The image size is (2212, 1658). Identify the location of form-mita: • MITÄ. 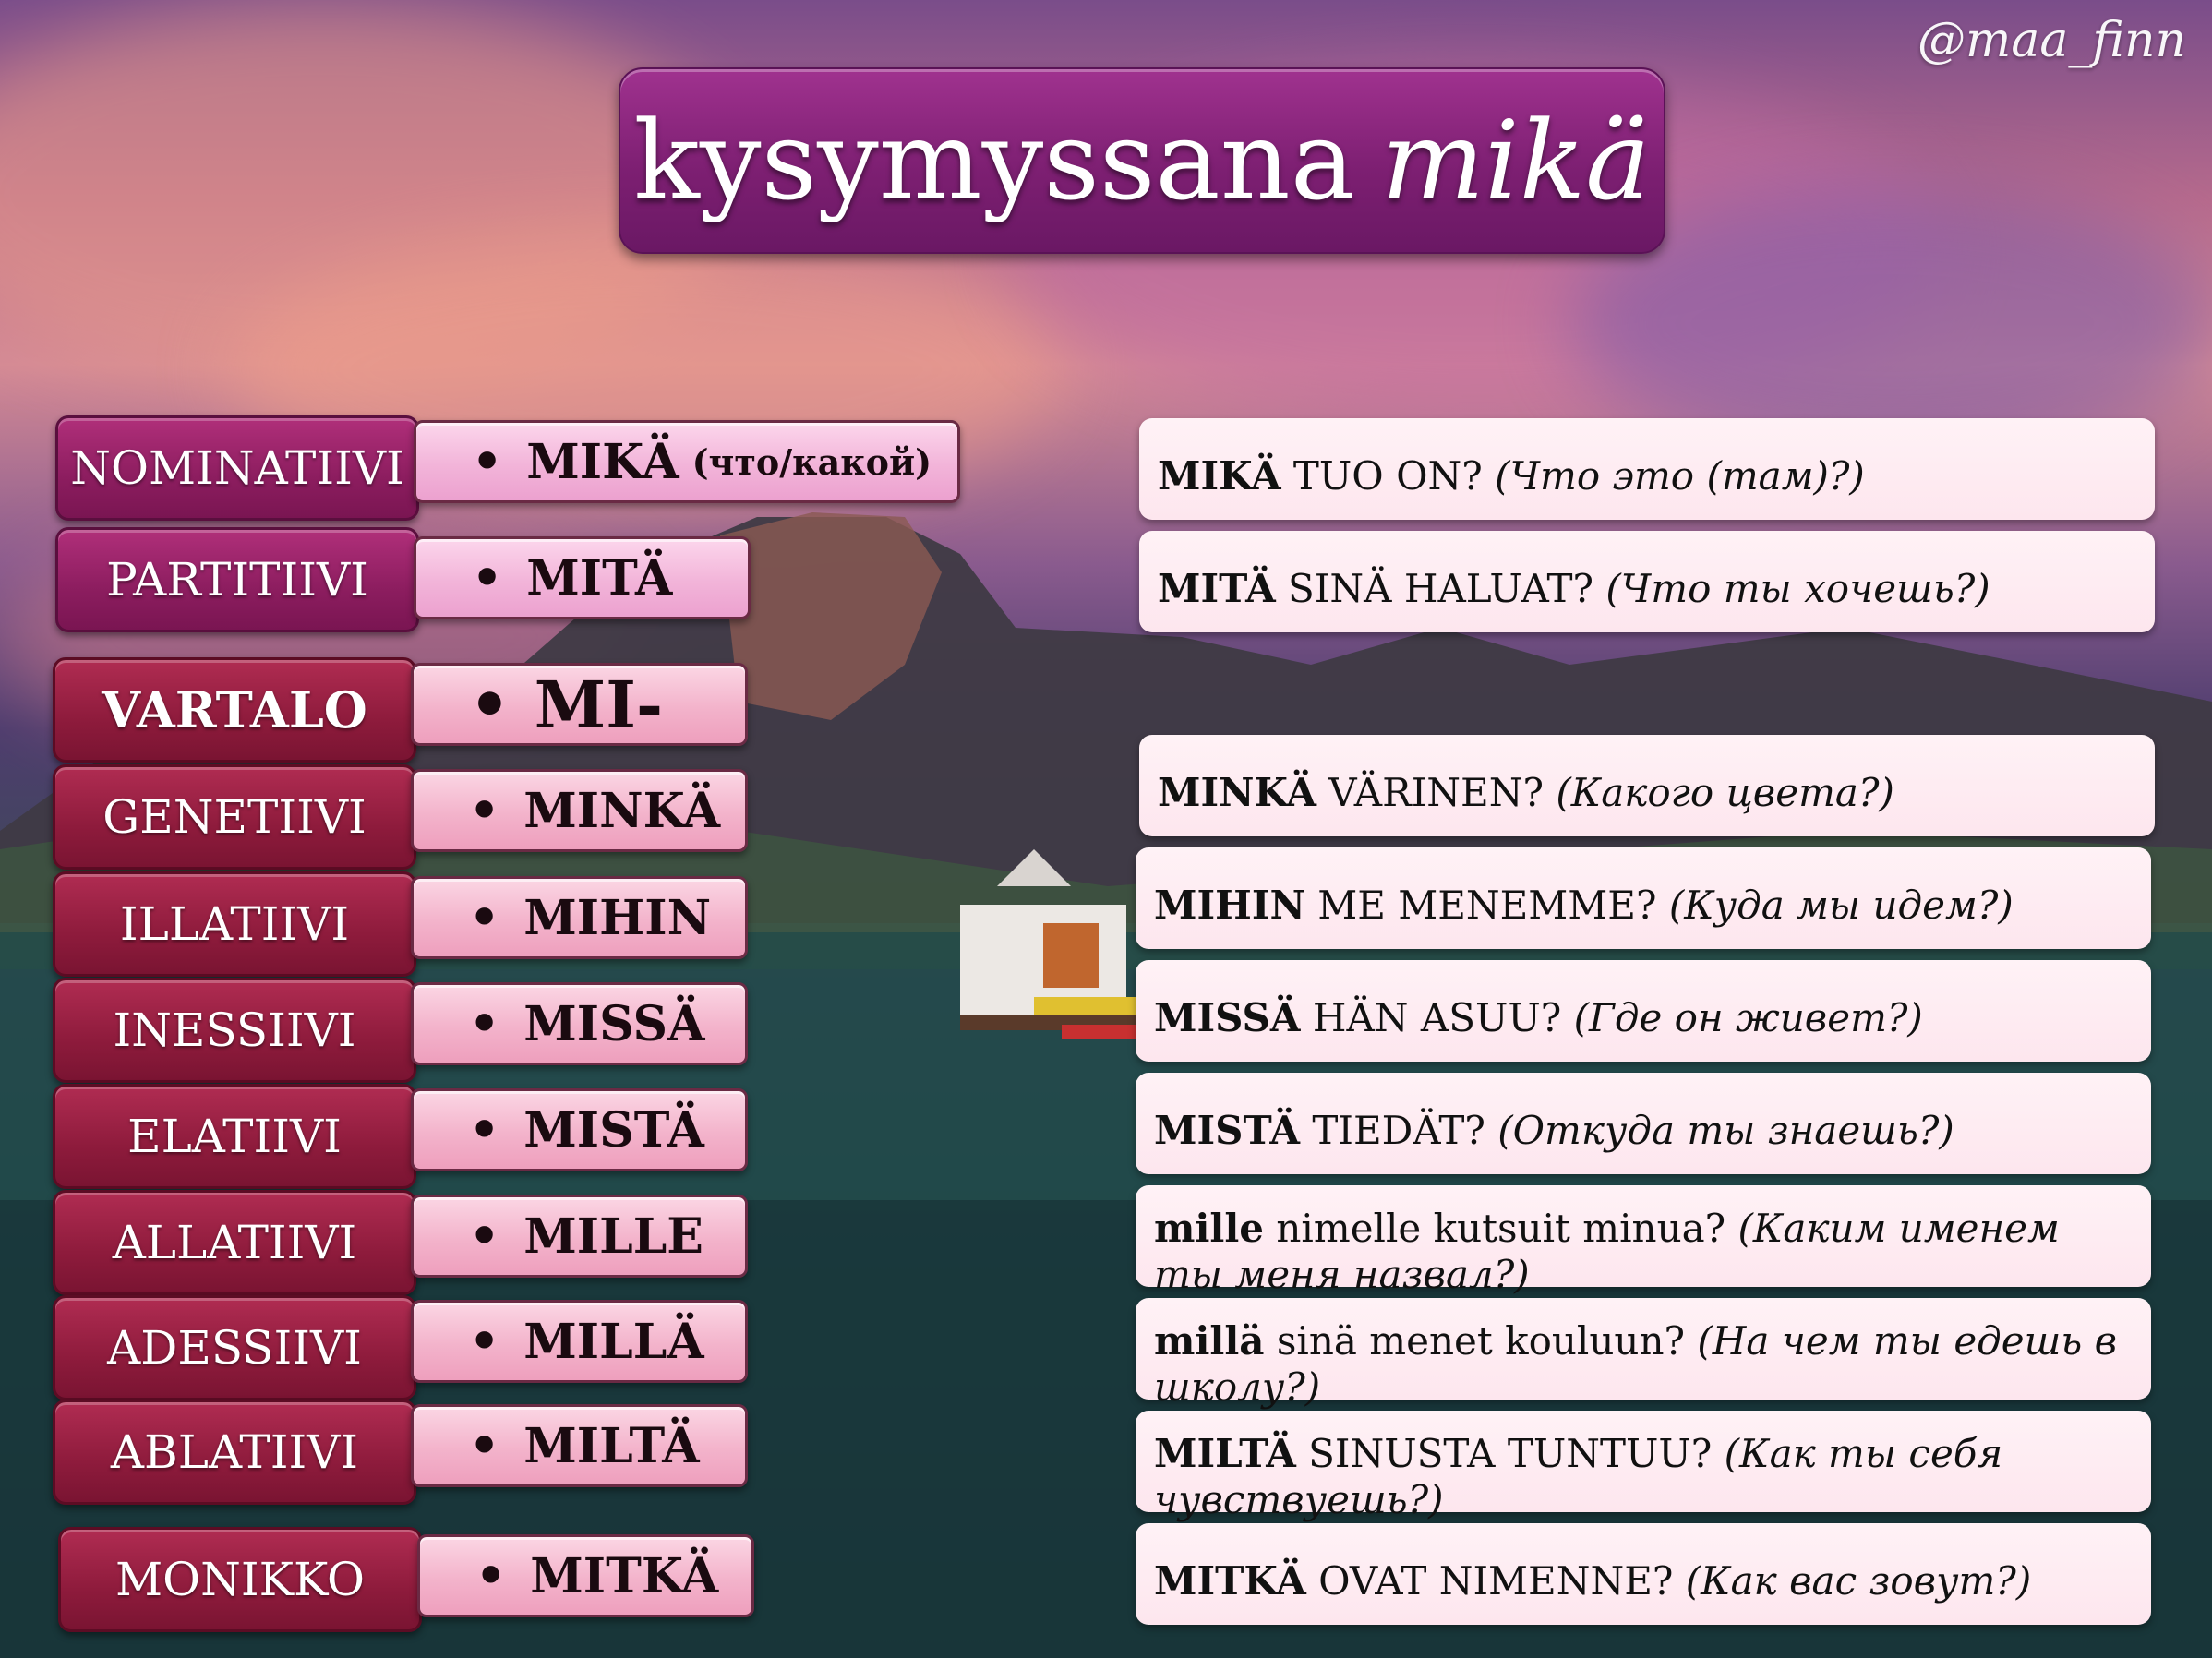
(582, 577).